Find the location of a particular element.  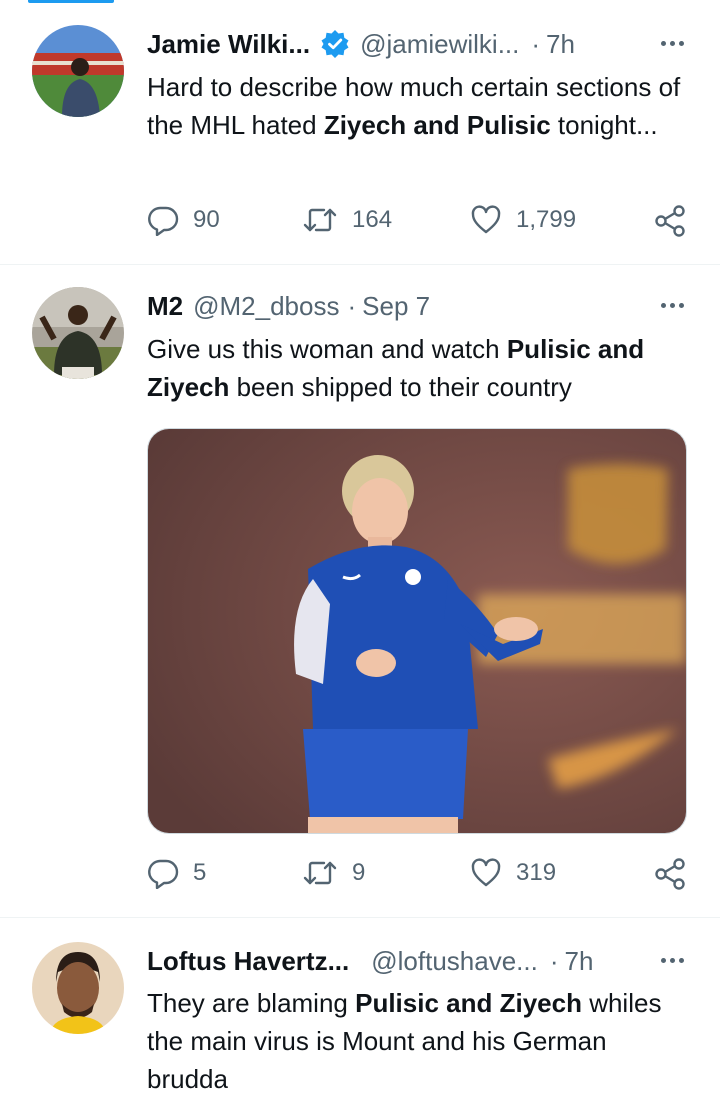

retweet-count: 9 is located at coordinates (359, 872).